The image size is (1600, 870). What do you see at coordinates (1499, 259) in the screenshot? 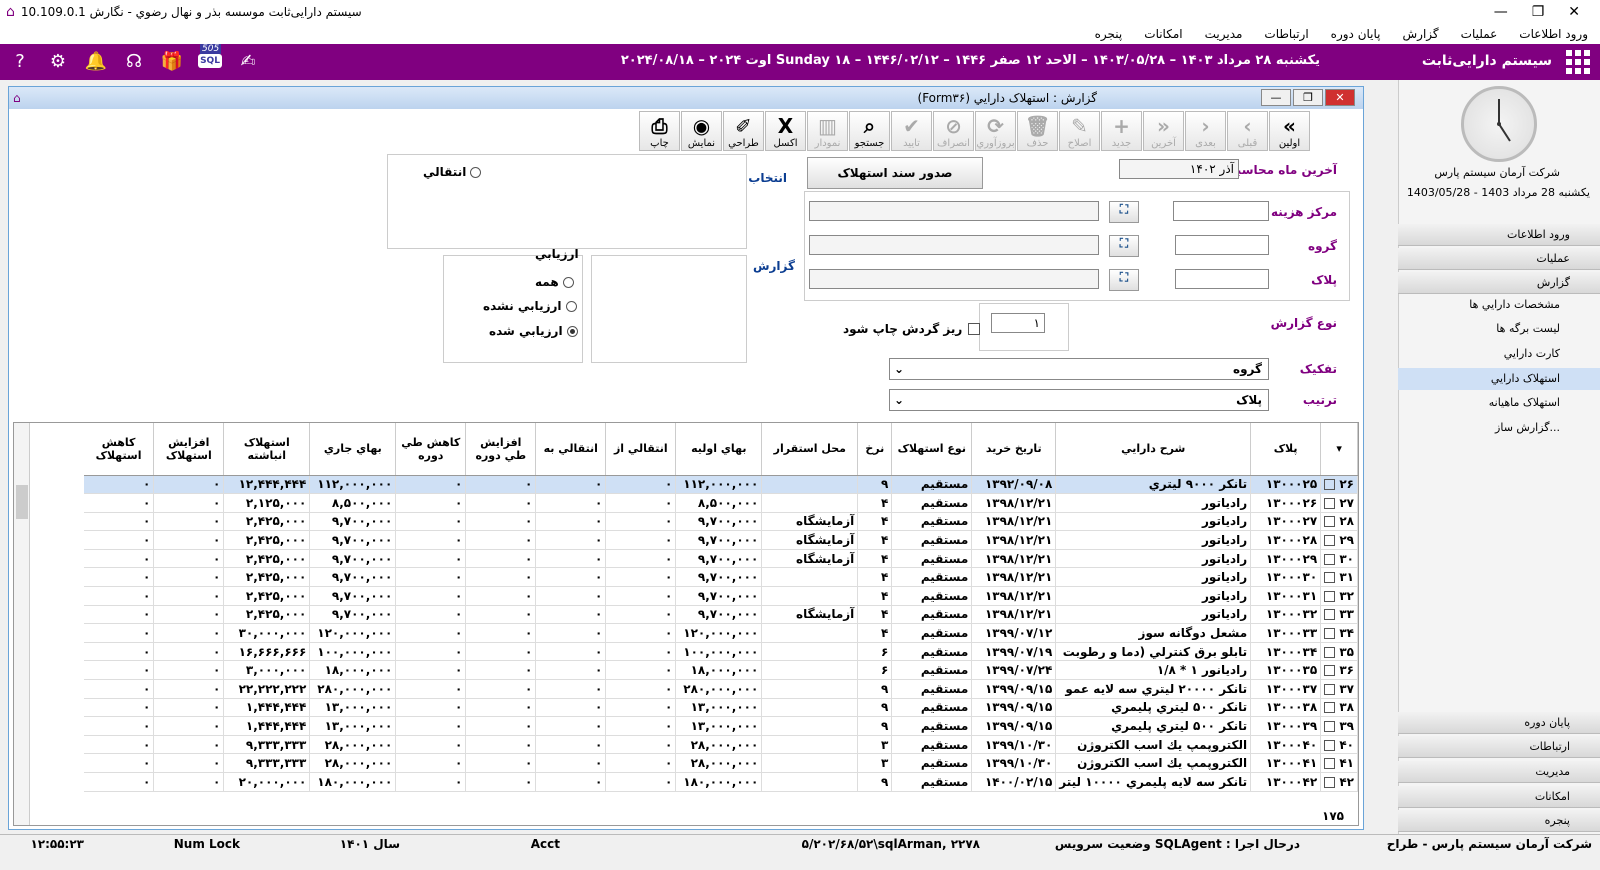
I see `side-nav-operations: عمليات` at bounding box center [1499, 259].